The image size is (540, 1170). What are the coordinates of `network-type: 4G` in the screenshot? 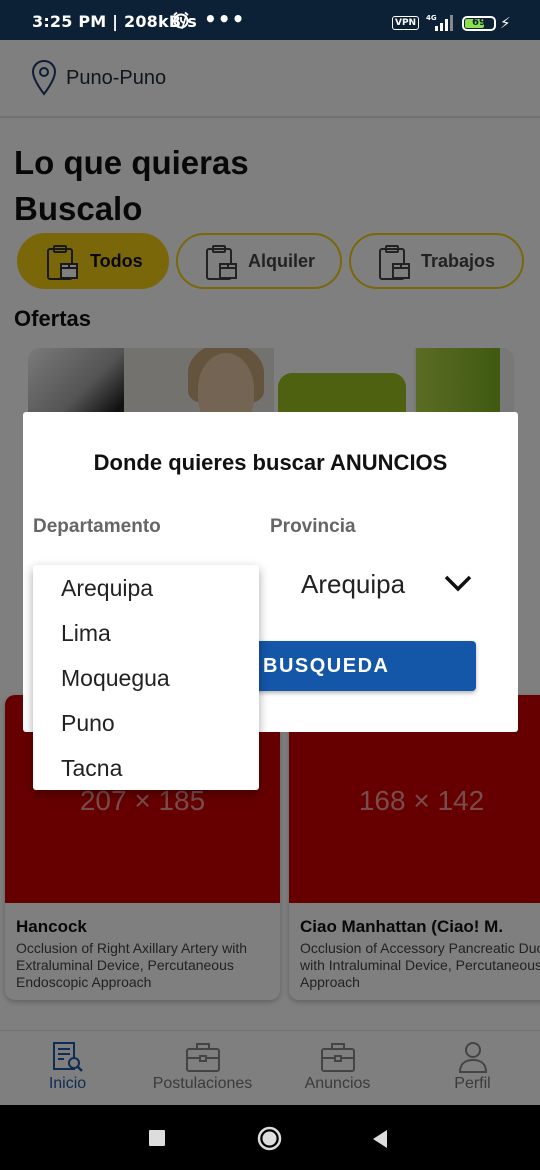 It's located at (431, 18).